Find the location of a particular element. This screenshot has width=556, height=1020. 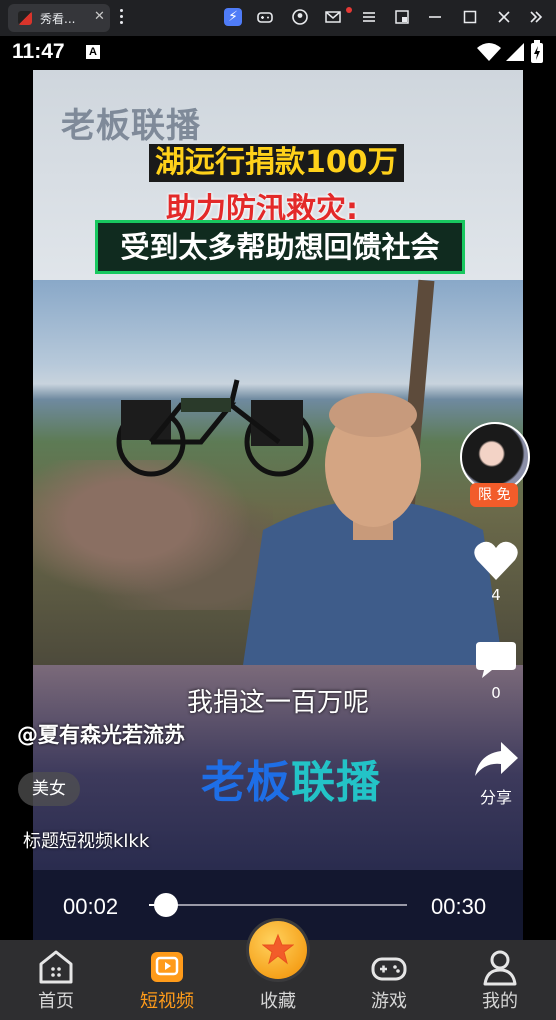

mail-icon is located at coordinates (333, 17).